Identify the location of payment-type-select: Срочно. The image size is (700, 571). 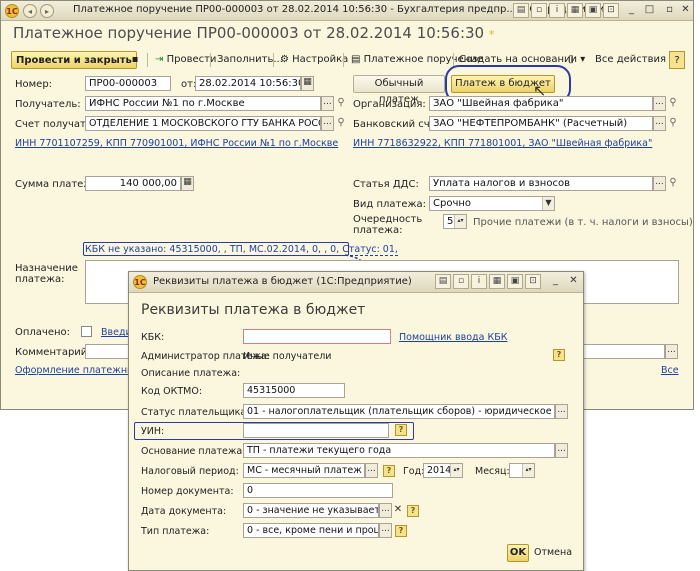
(492, 203).